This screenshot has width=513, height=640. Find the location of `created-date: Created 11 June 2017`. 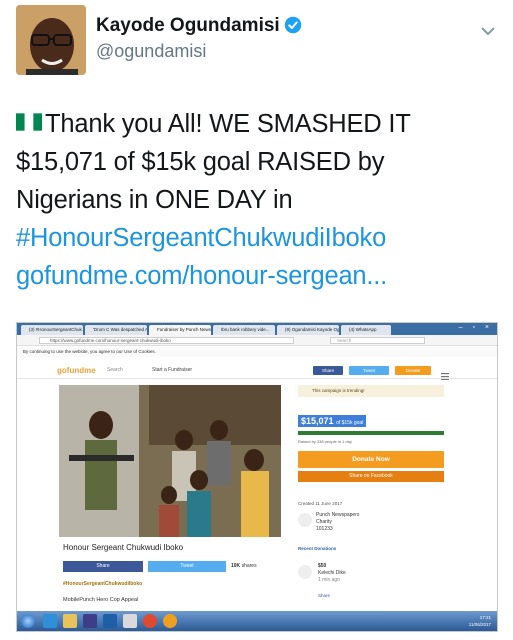

created-date: Created 11 June 2017 is located at coordinates (320, 503).